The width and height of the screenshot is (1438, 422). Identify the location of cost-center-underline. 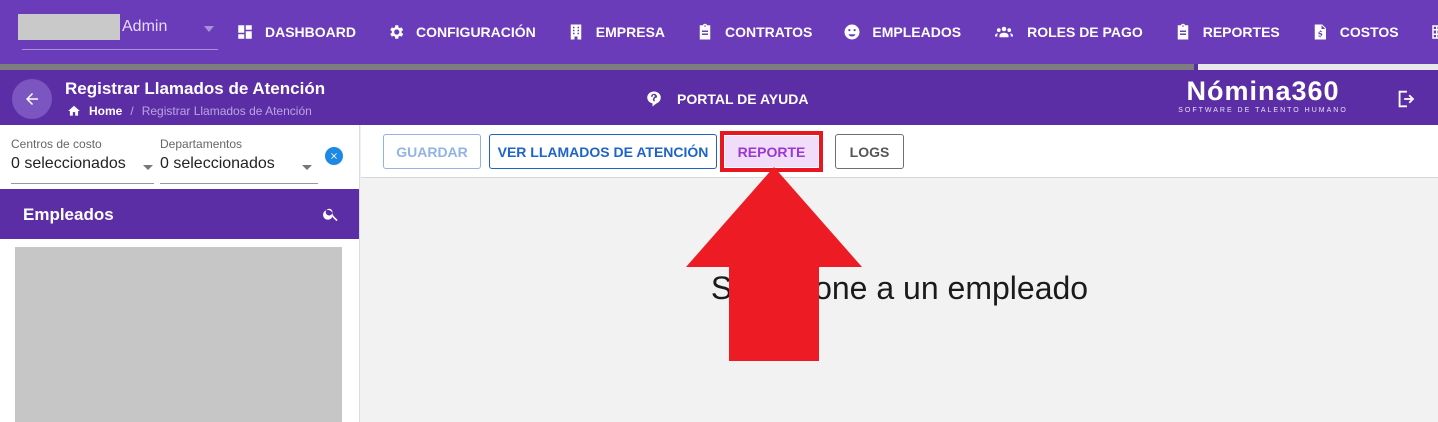
(82, 183).